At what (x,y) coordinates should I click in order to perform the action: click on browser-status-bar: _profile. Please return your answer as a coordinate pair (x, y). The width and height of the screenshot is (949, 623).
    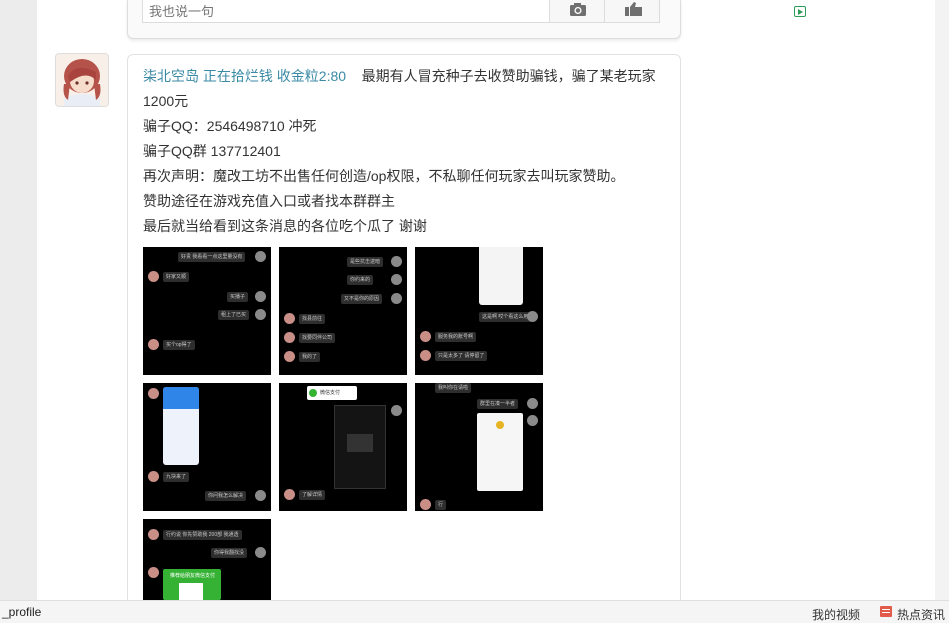
    Looking at the image, I should click on (474, 611).